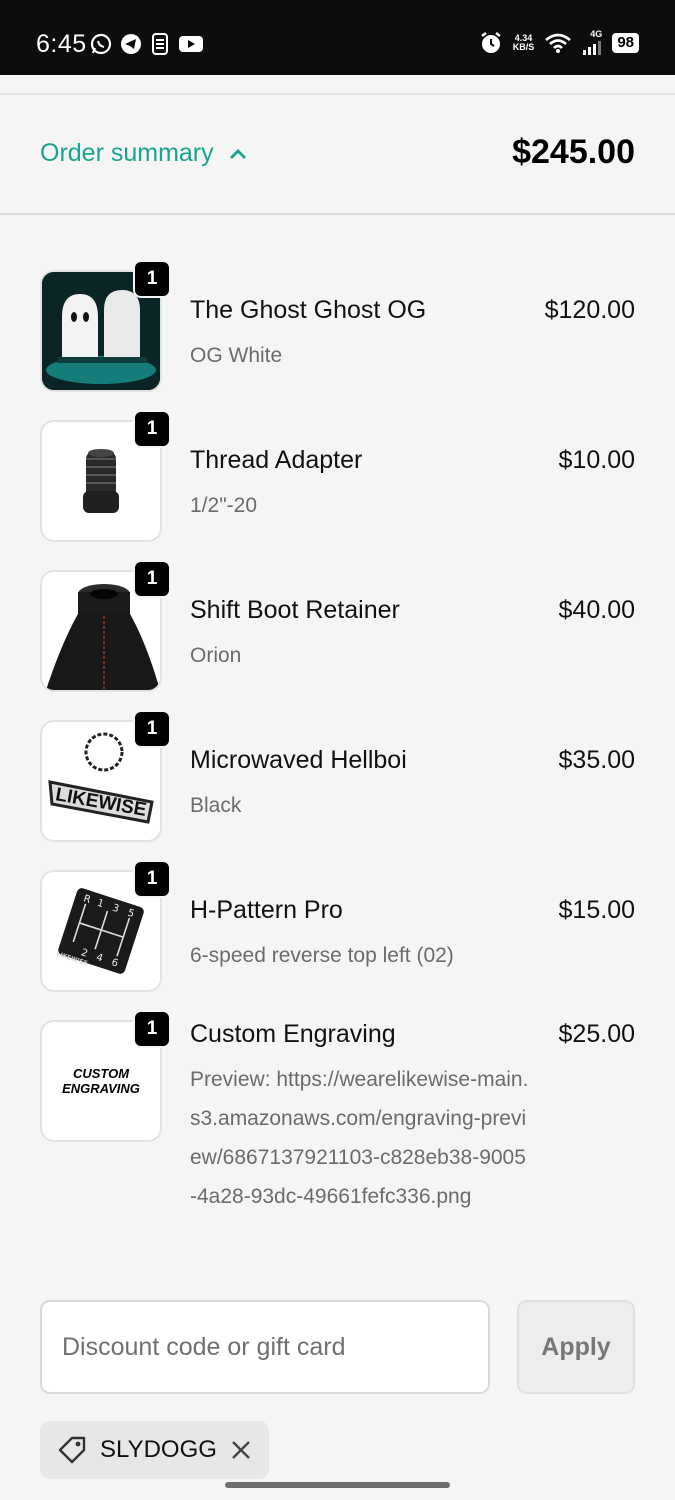 The image size is (675, 1500). What do you see at coordinates (216, 655) in the screenshot?
I see `product-variant: Orion` at bounding box center [216, 655].